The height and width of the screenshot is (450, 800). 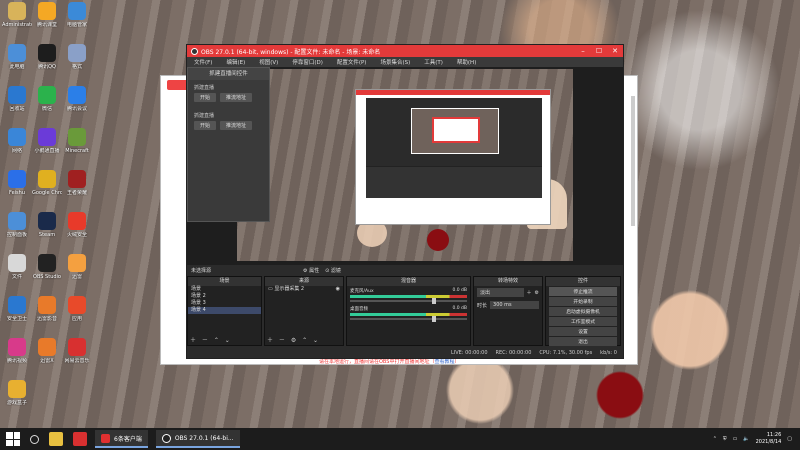 What do you see at coordinates (166, 438) in the screenshot?
I see `obs-icon` at bounding box center [166, 438].